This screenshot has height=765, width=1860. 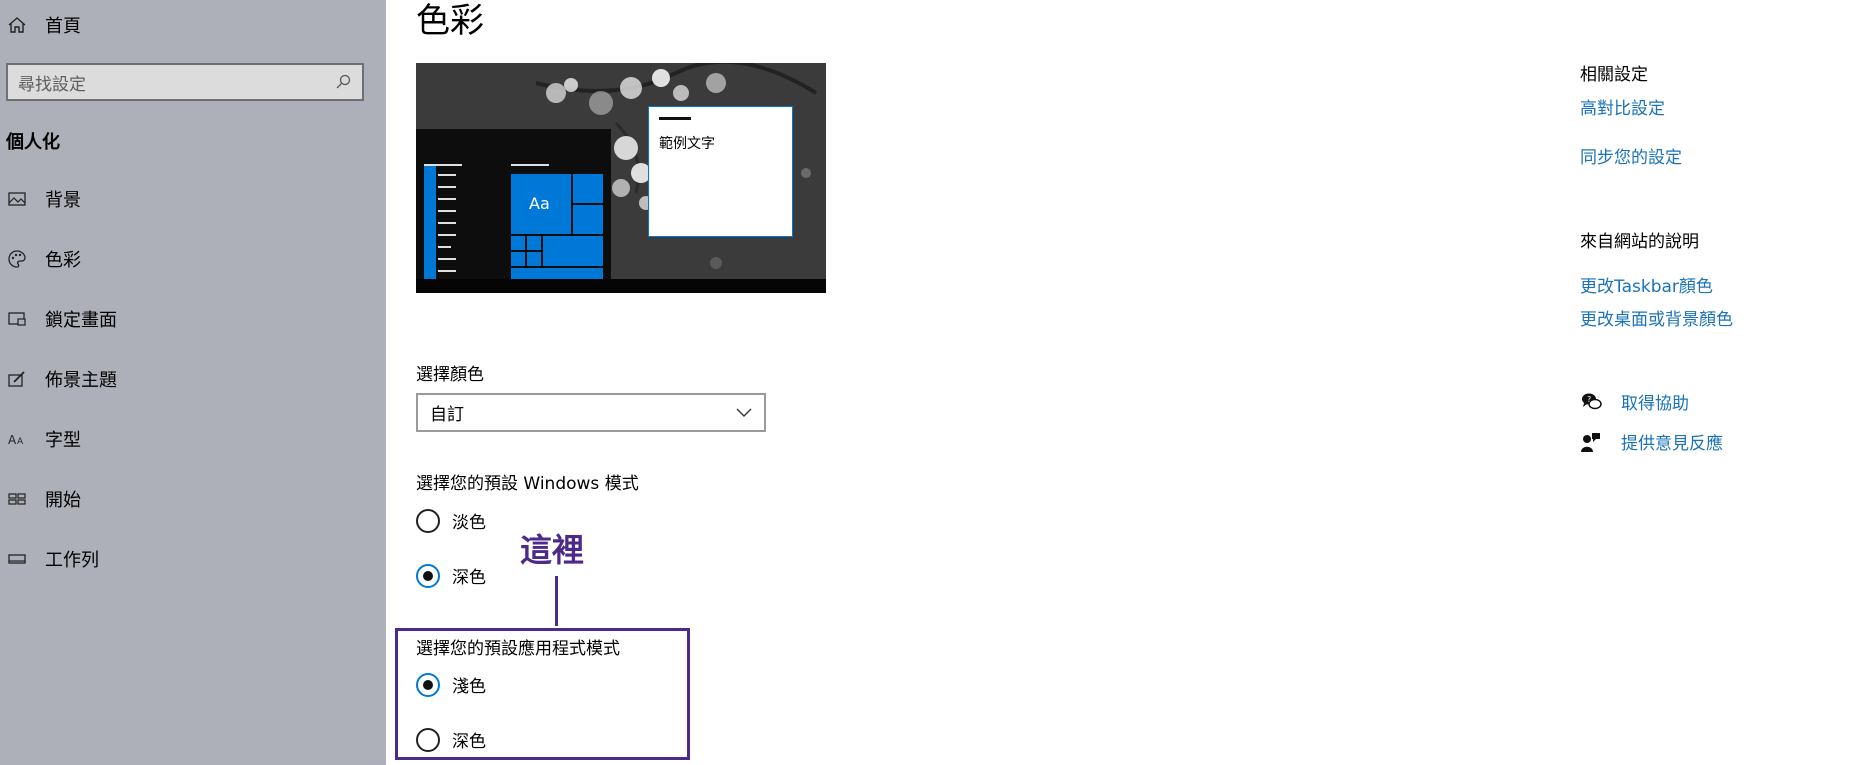 I want to click on sidebar-item-label: 背景, so click(x=63, y=200).